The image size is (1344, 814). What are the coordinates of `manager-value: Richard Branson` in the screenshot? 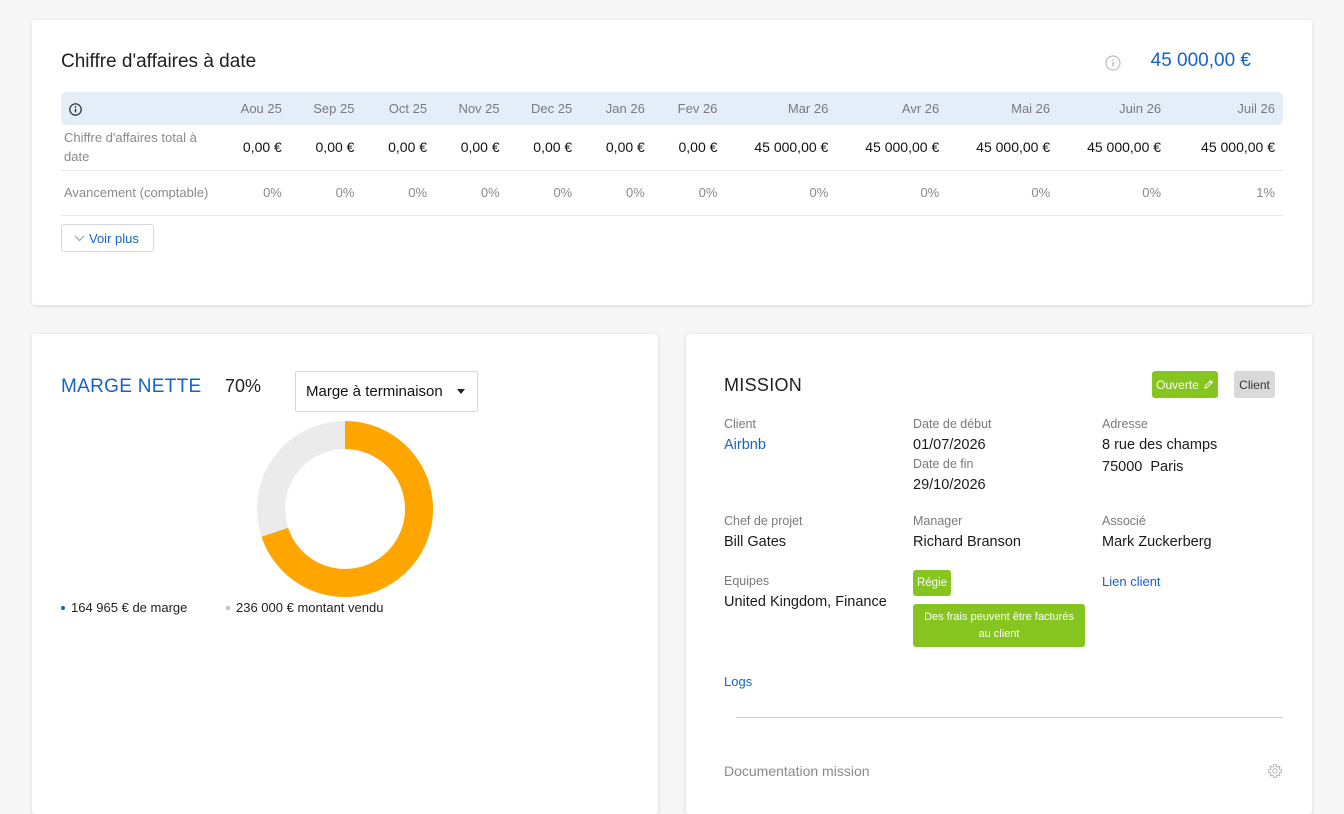 It's located at (967, 542).